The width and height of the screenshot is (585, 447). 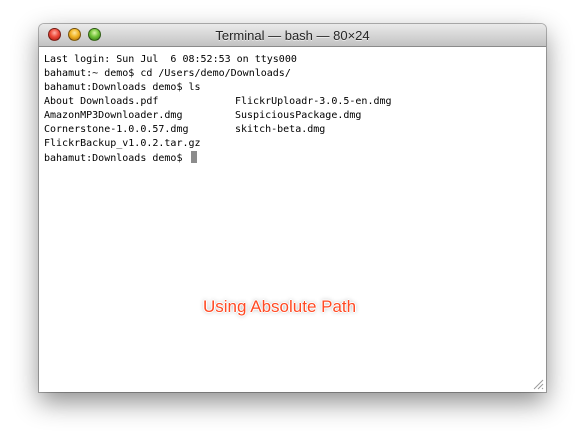 What do you see at coordinates (193, 157) in the screenshot?
I see `text-cursor` at bounding box center [193, 157].